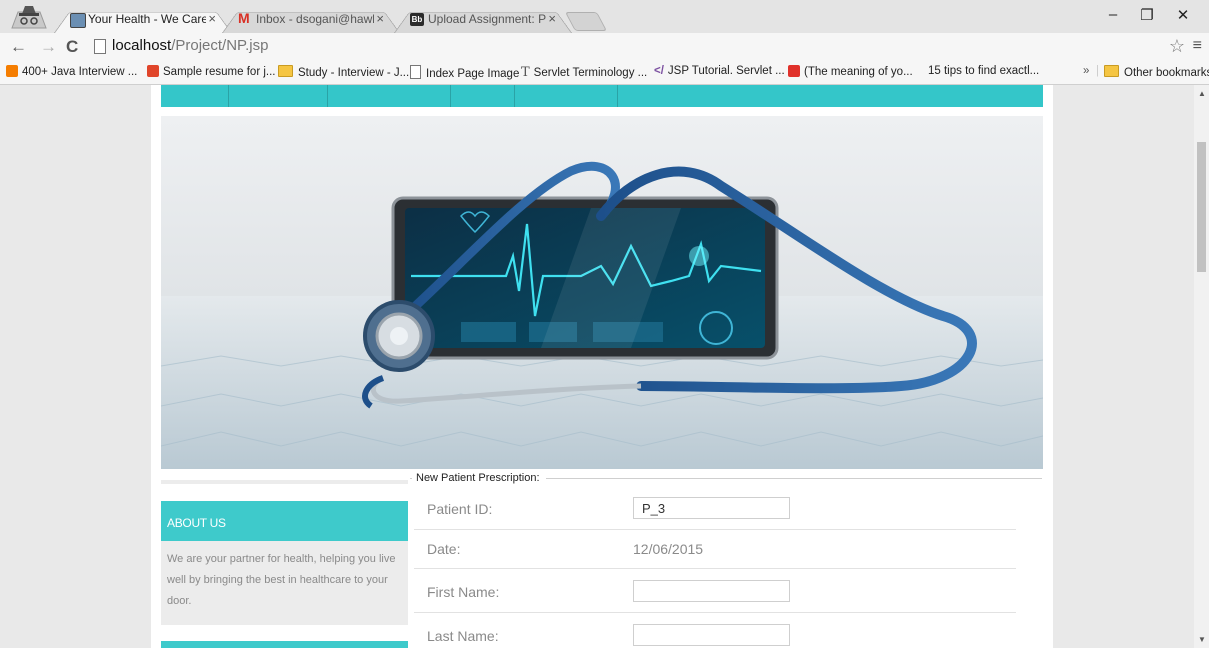  Describe the element at coordinates (602, 96) in the screenshot. I see `main-nav-bar` at that location.